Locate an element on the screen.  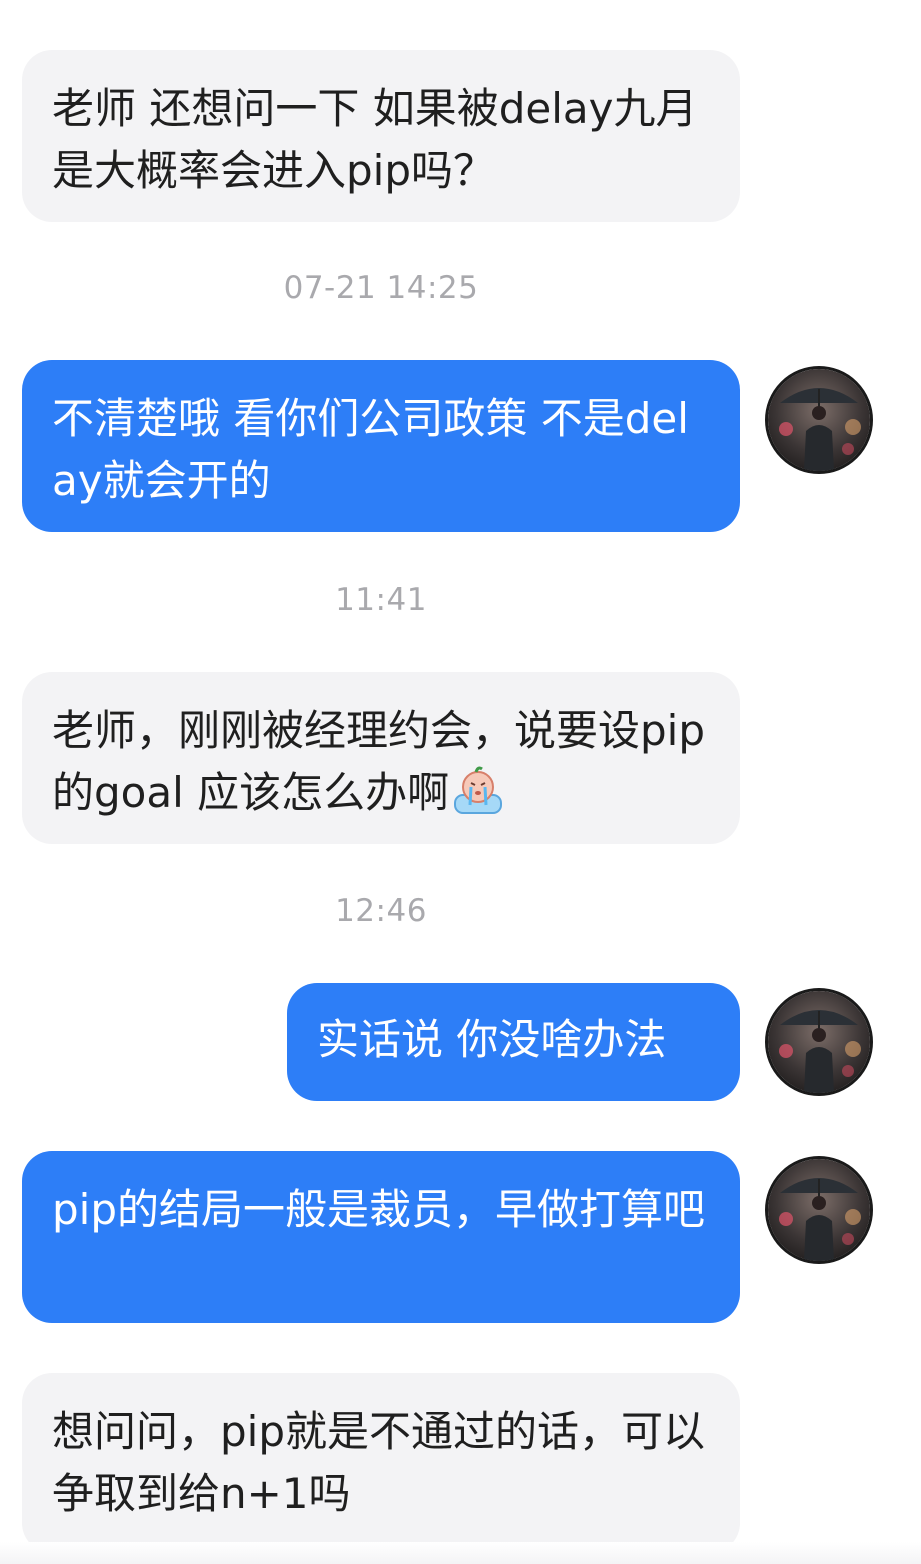
outgoing-message-bubble: 不清楚哦 看你们公司政策 不是delay就会开的 is located at coordinates (381, 446).